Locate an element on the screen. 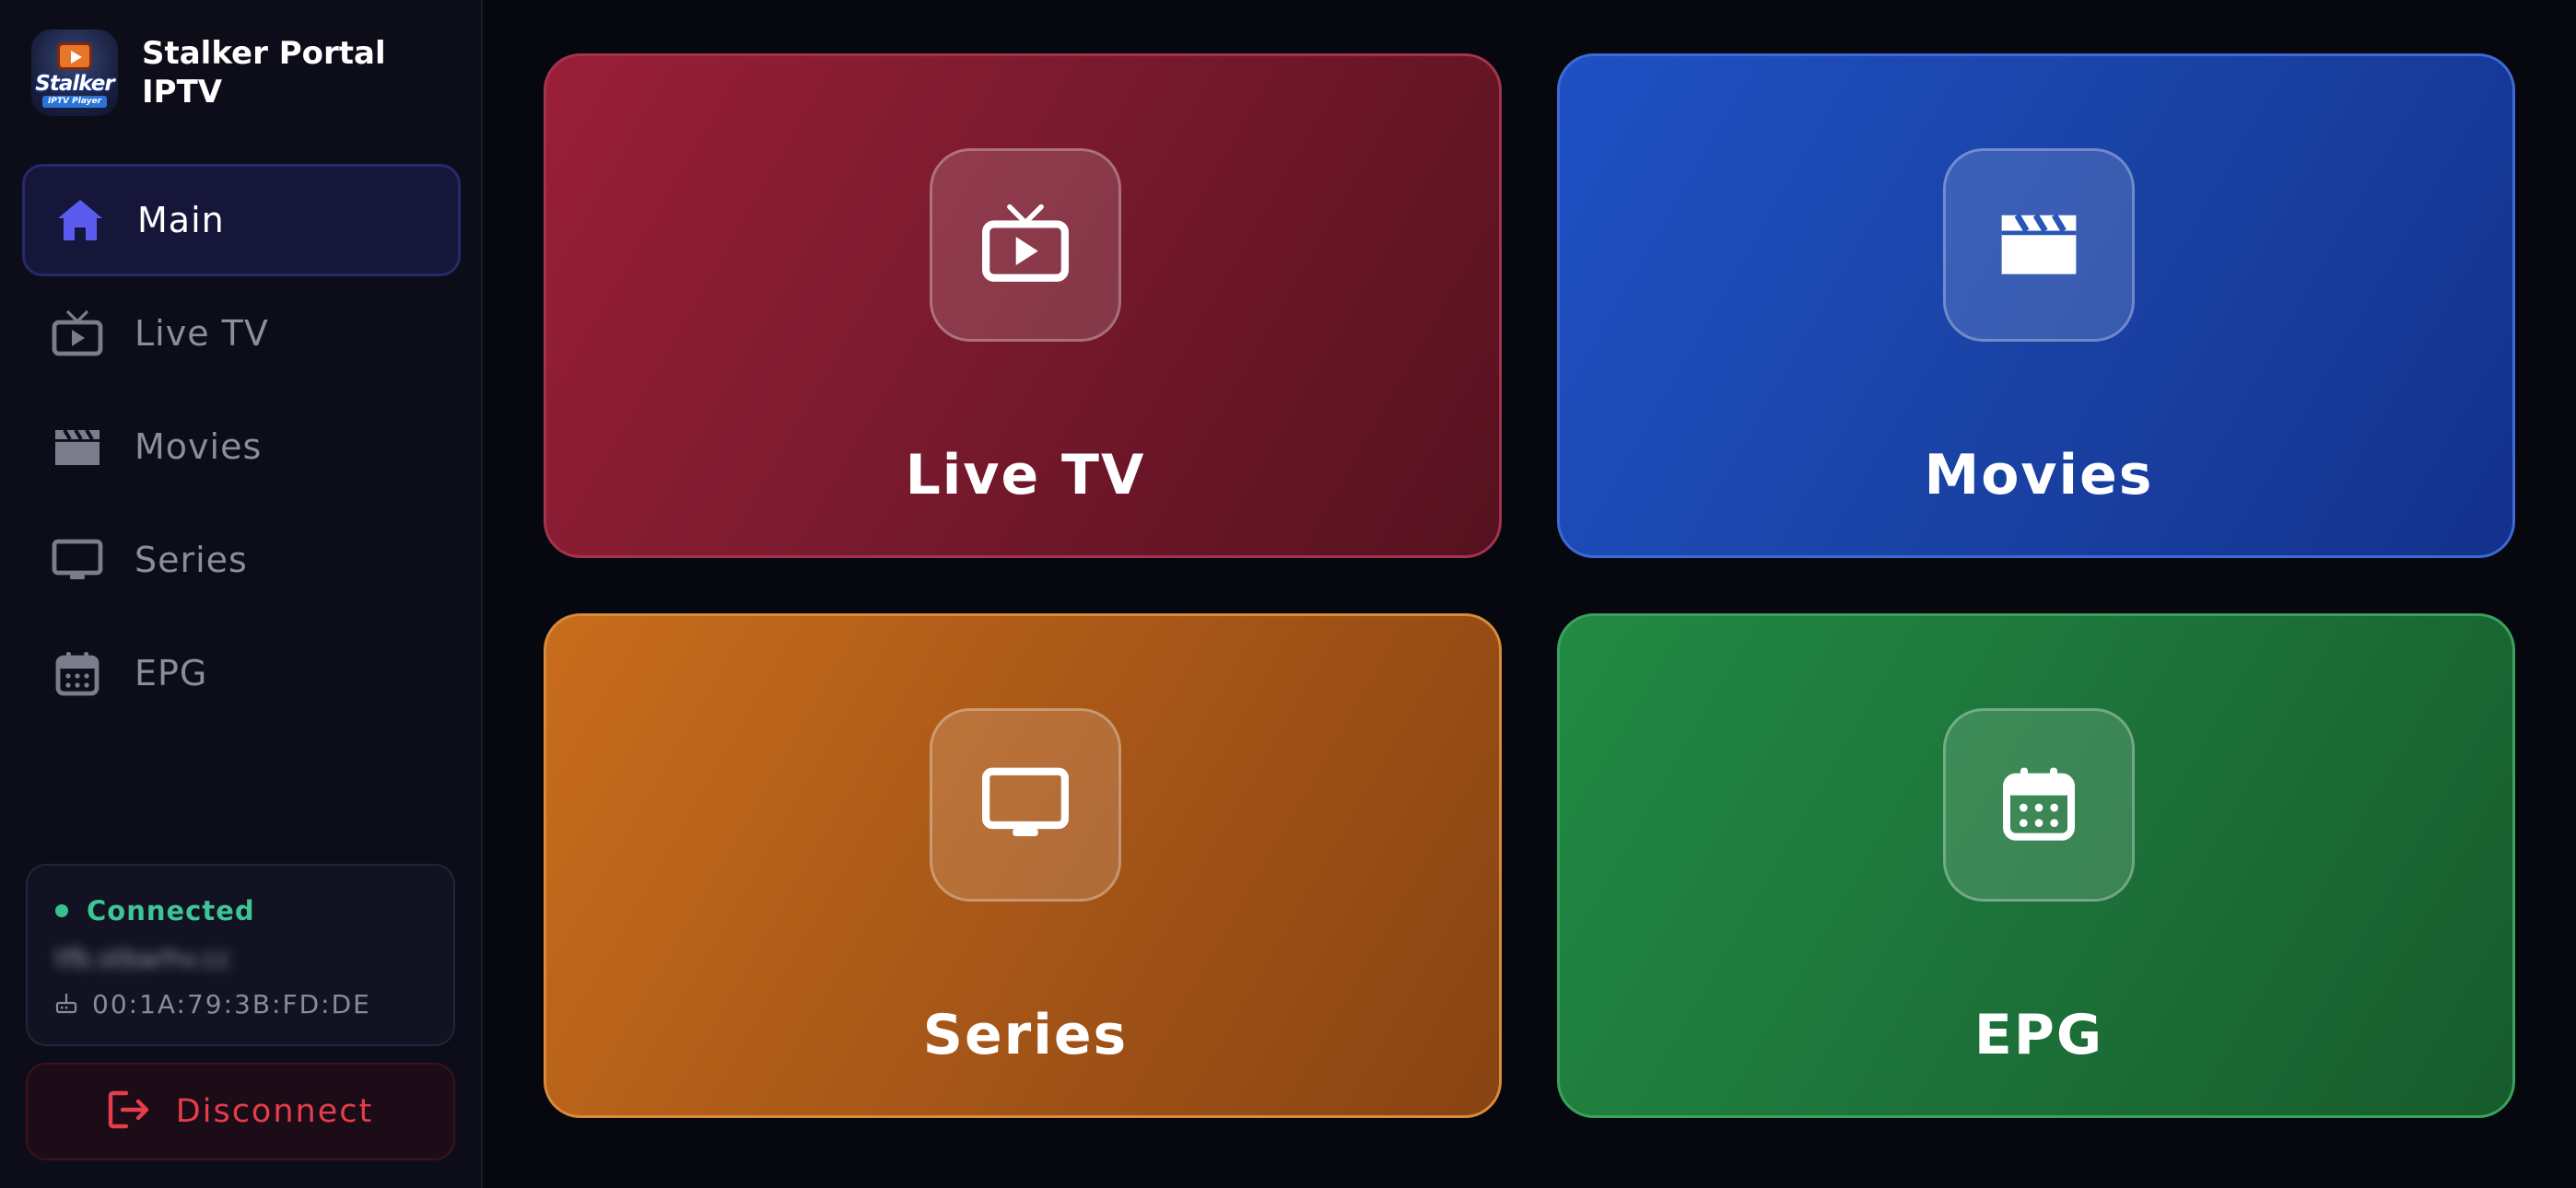  mac-address: 00:1A:79:3B:FD:DE is located at coordinates (231, 1004).